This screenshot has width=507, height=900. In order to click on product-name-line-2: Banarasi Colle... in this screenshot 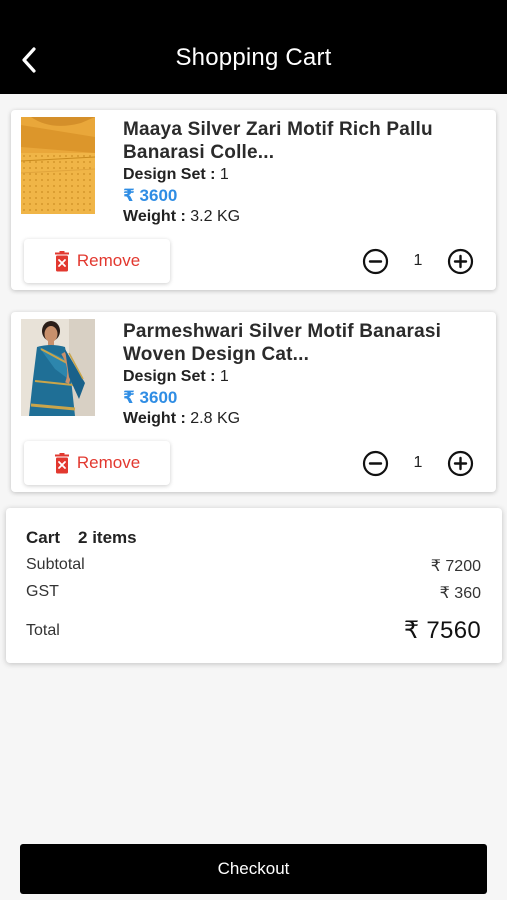, I will do `click(199, 152)`.